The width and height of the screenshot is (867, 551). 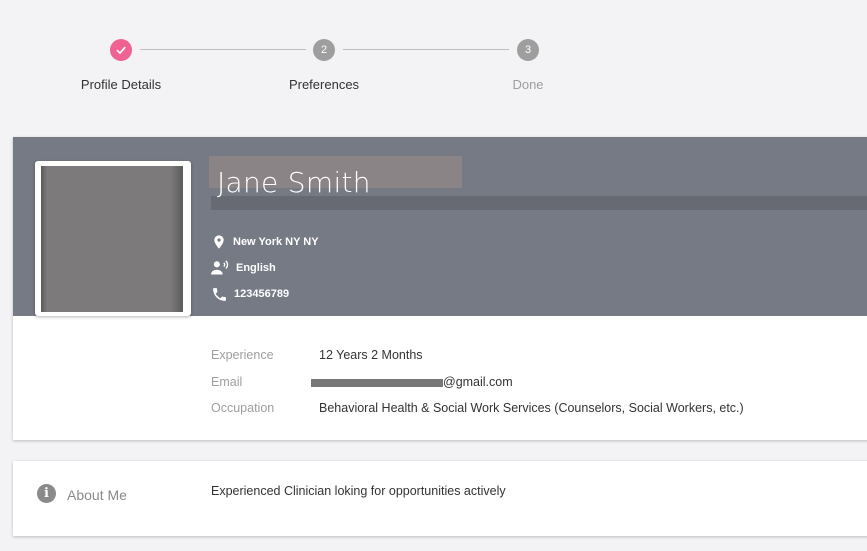 What do you see at coordinates (256, 268) in the screenshot?
I see `language-text: English` at bounding box center [256, 268].